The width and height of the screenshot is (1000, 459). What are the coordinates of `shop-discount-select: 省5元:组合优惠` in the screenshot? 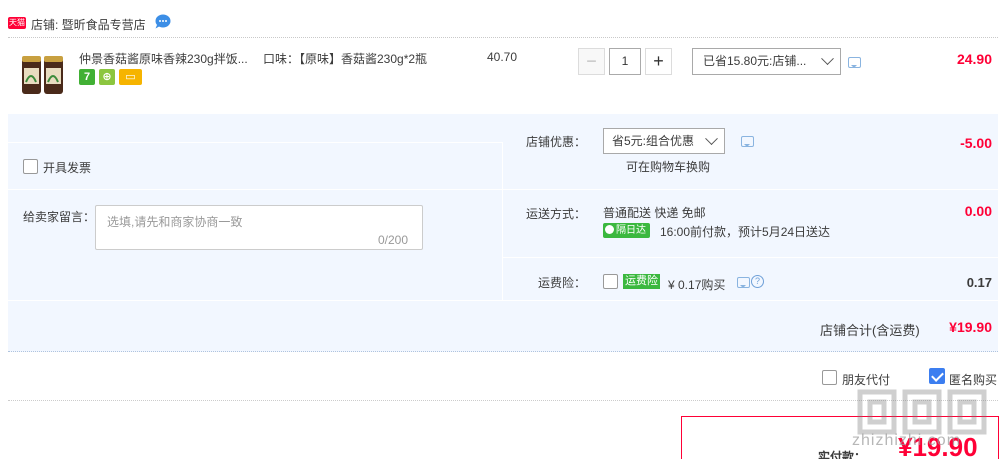 It's located at (664, 141).